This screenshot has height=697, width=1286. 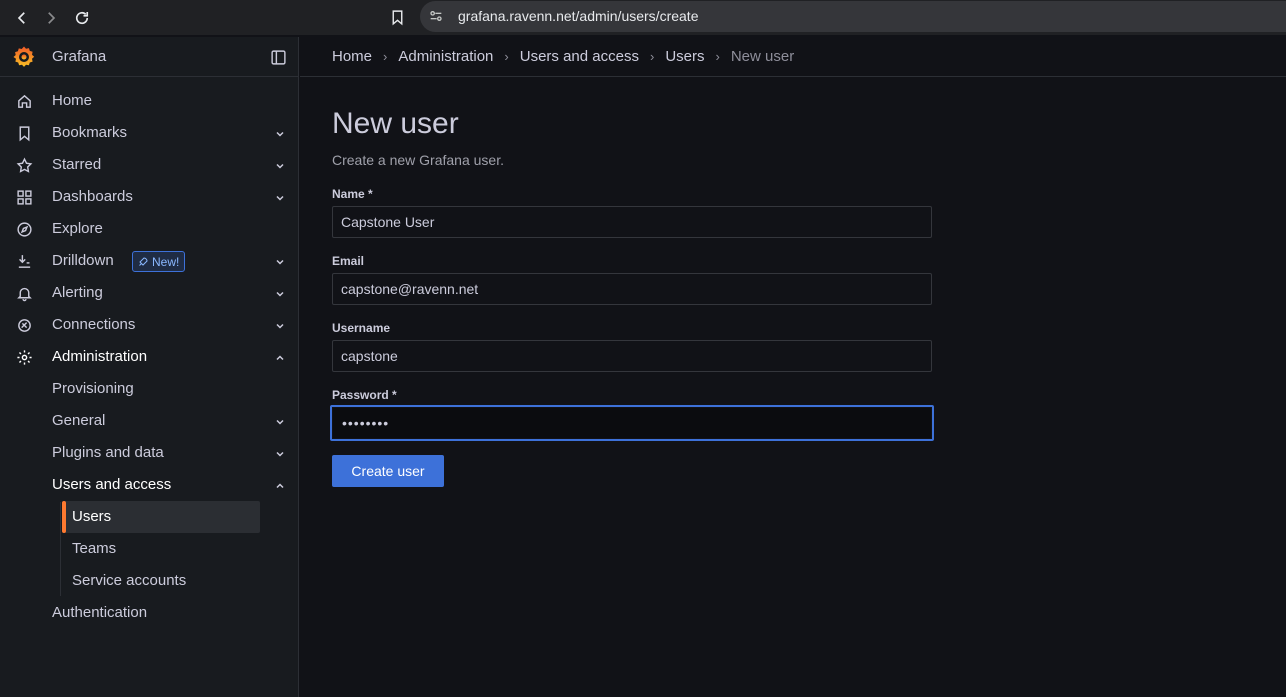 I want to click on nav-label: Teams, so click(x=94, y=548).